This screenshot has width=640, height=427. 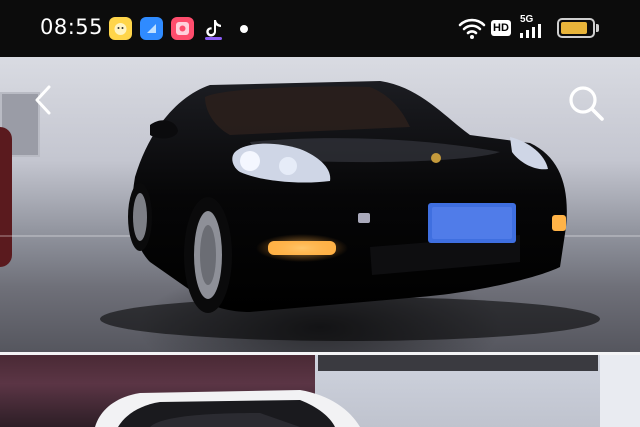 I want to click on battery-tip, so click(x=597, y=28).